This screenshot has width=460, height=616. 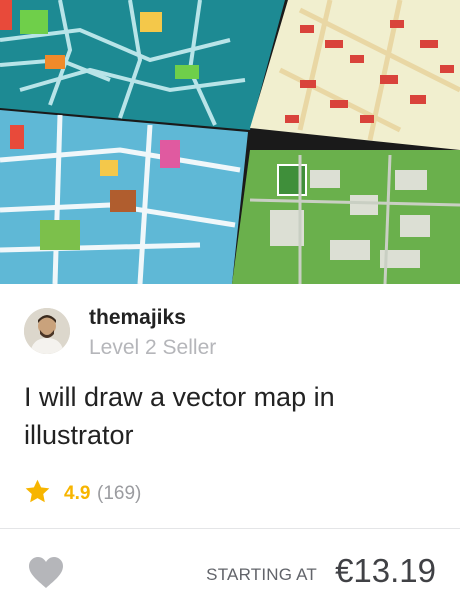 I want to click on star-icon, so click(x=37, y=491).